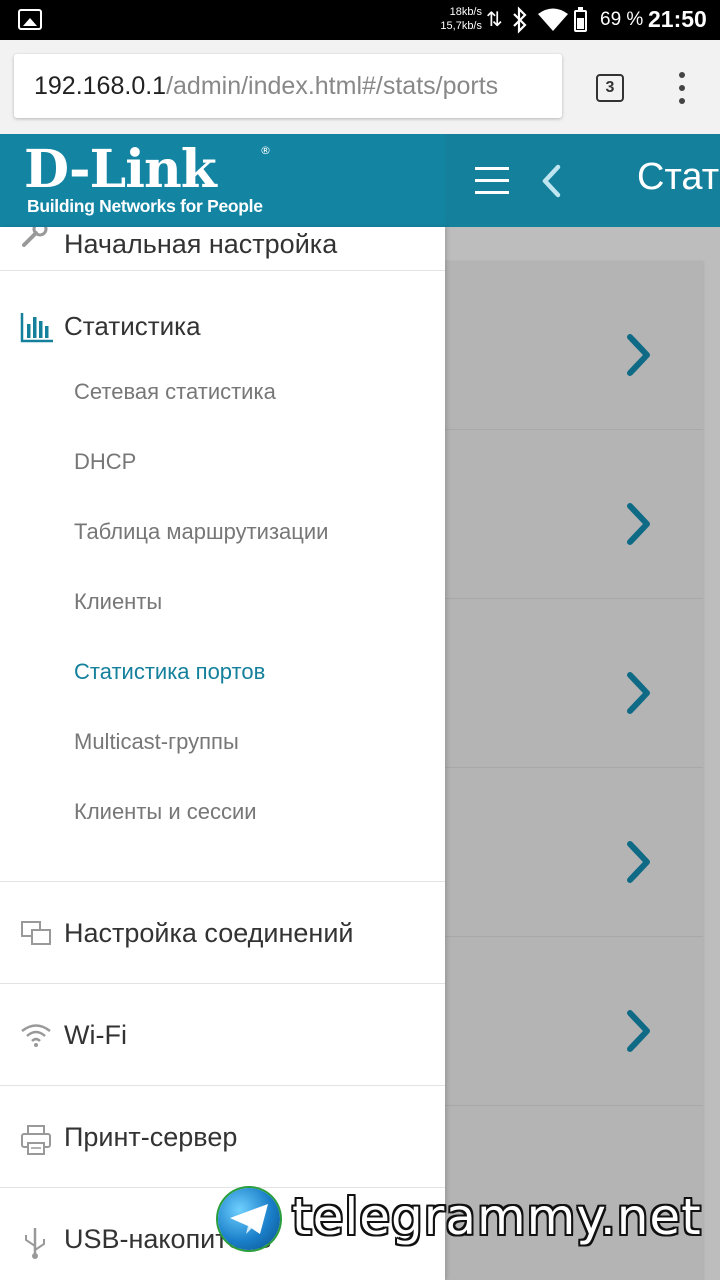 This screenshot has height=1280, width=720. Describe the element at coordinates (461, 26) in the screenshot. I see `download-speed: 15,7kb/s` at that location.